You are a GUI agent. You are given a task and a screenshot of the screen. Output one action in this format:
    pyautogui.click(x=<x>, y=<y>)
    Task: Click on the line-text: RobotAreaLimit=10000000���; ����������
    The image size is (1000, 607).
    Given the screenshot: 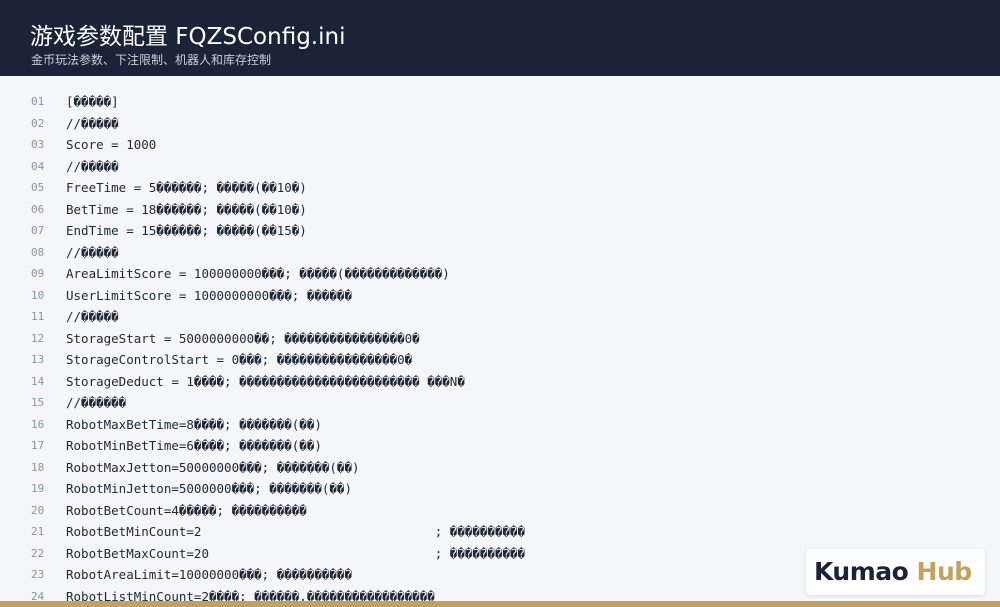 What is the action you would take?
    pyautogui.click(x=209, y=574)
    